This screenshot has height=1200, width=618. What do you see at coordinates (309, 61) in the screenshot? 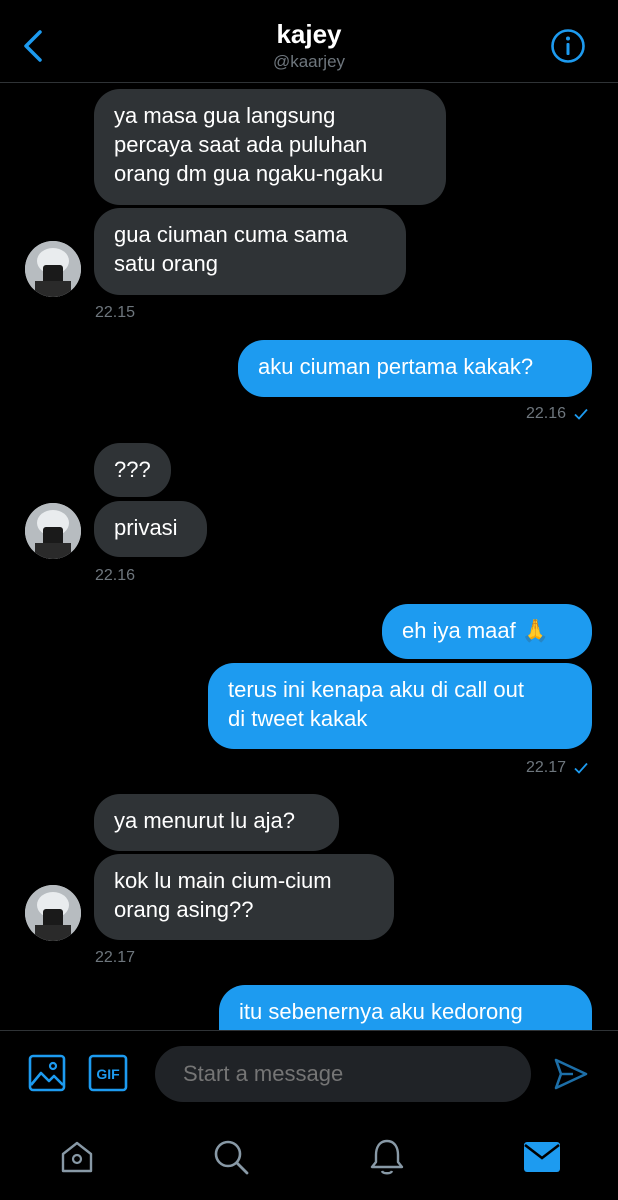
I see `conversation-handle: @kaarjey` at bounding box center [309, 61].